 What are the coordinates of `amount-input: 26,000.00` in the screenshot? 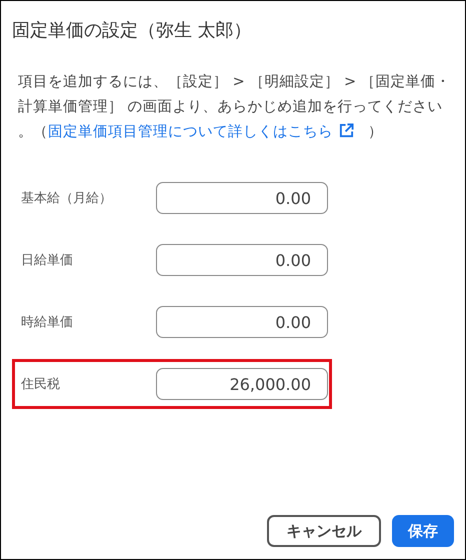 It's located at (242, 384).